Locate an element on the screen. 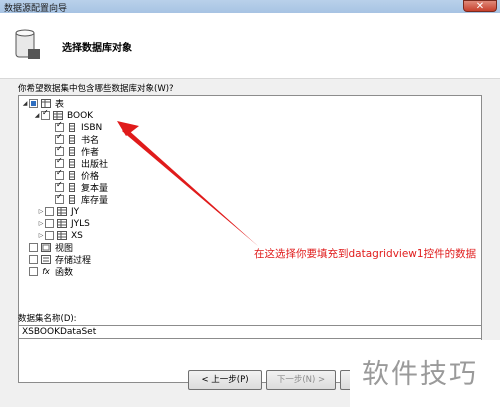 The width and height of the screenshot is (500, 407). annotation-text: 在这选择你要填充到datagridview1控件的数据 is located at coordinates (365, 254).